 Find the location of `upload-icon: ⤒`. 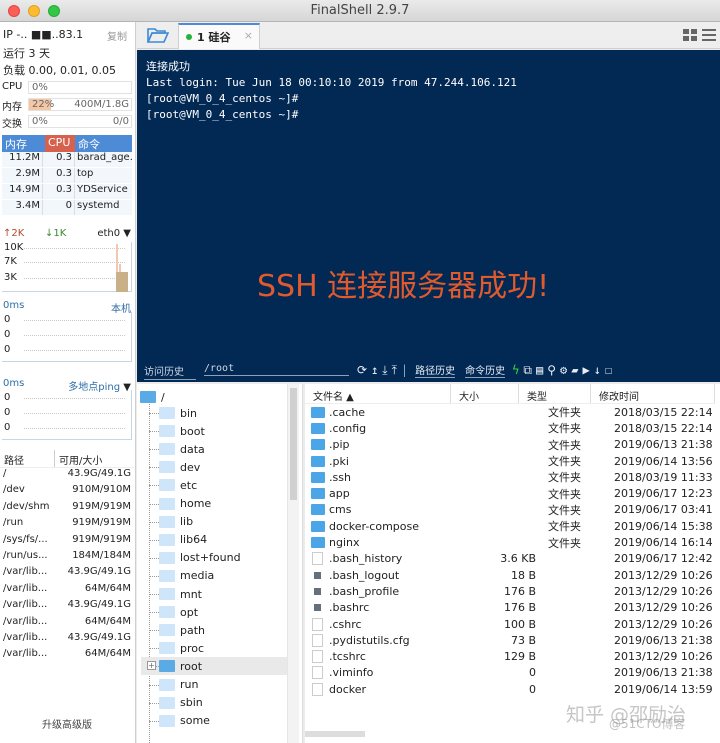

upload-icon: ⤒ is located at coordinates (394, 370).